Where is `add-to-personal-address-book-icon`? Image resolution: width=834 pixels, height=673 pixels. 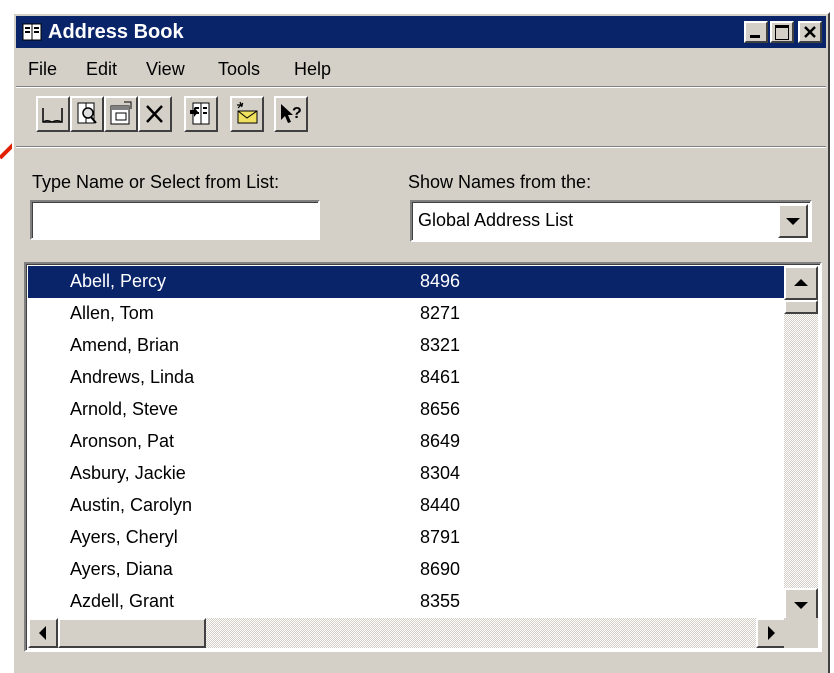
add-to-personal-address-book-icon is located at coordinates (200, 113).